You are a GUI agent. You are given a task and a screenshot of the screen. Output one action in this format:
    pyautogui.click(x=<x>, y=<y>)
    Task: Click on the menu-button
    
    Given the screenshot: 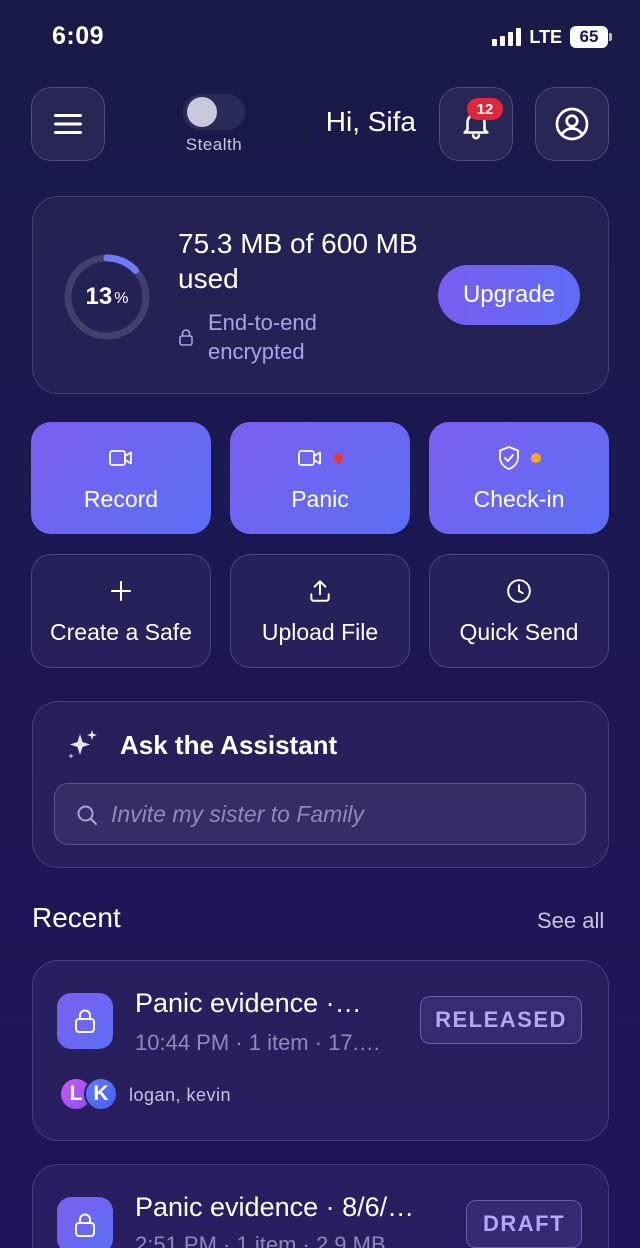 What is the action you would take?
    pyautogui.click(x=68, y=124)
    